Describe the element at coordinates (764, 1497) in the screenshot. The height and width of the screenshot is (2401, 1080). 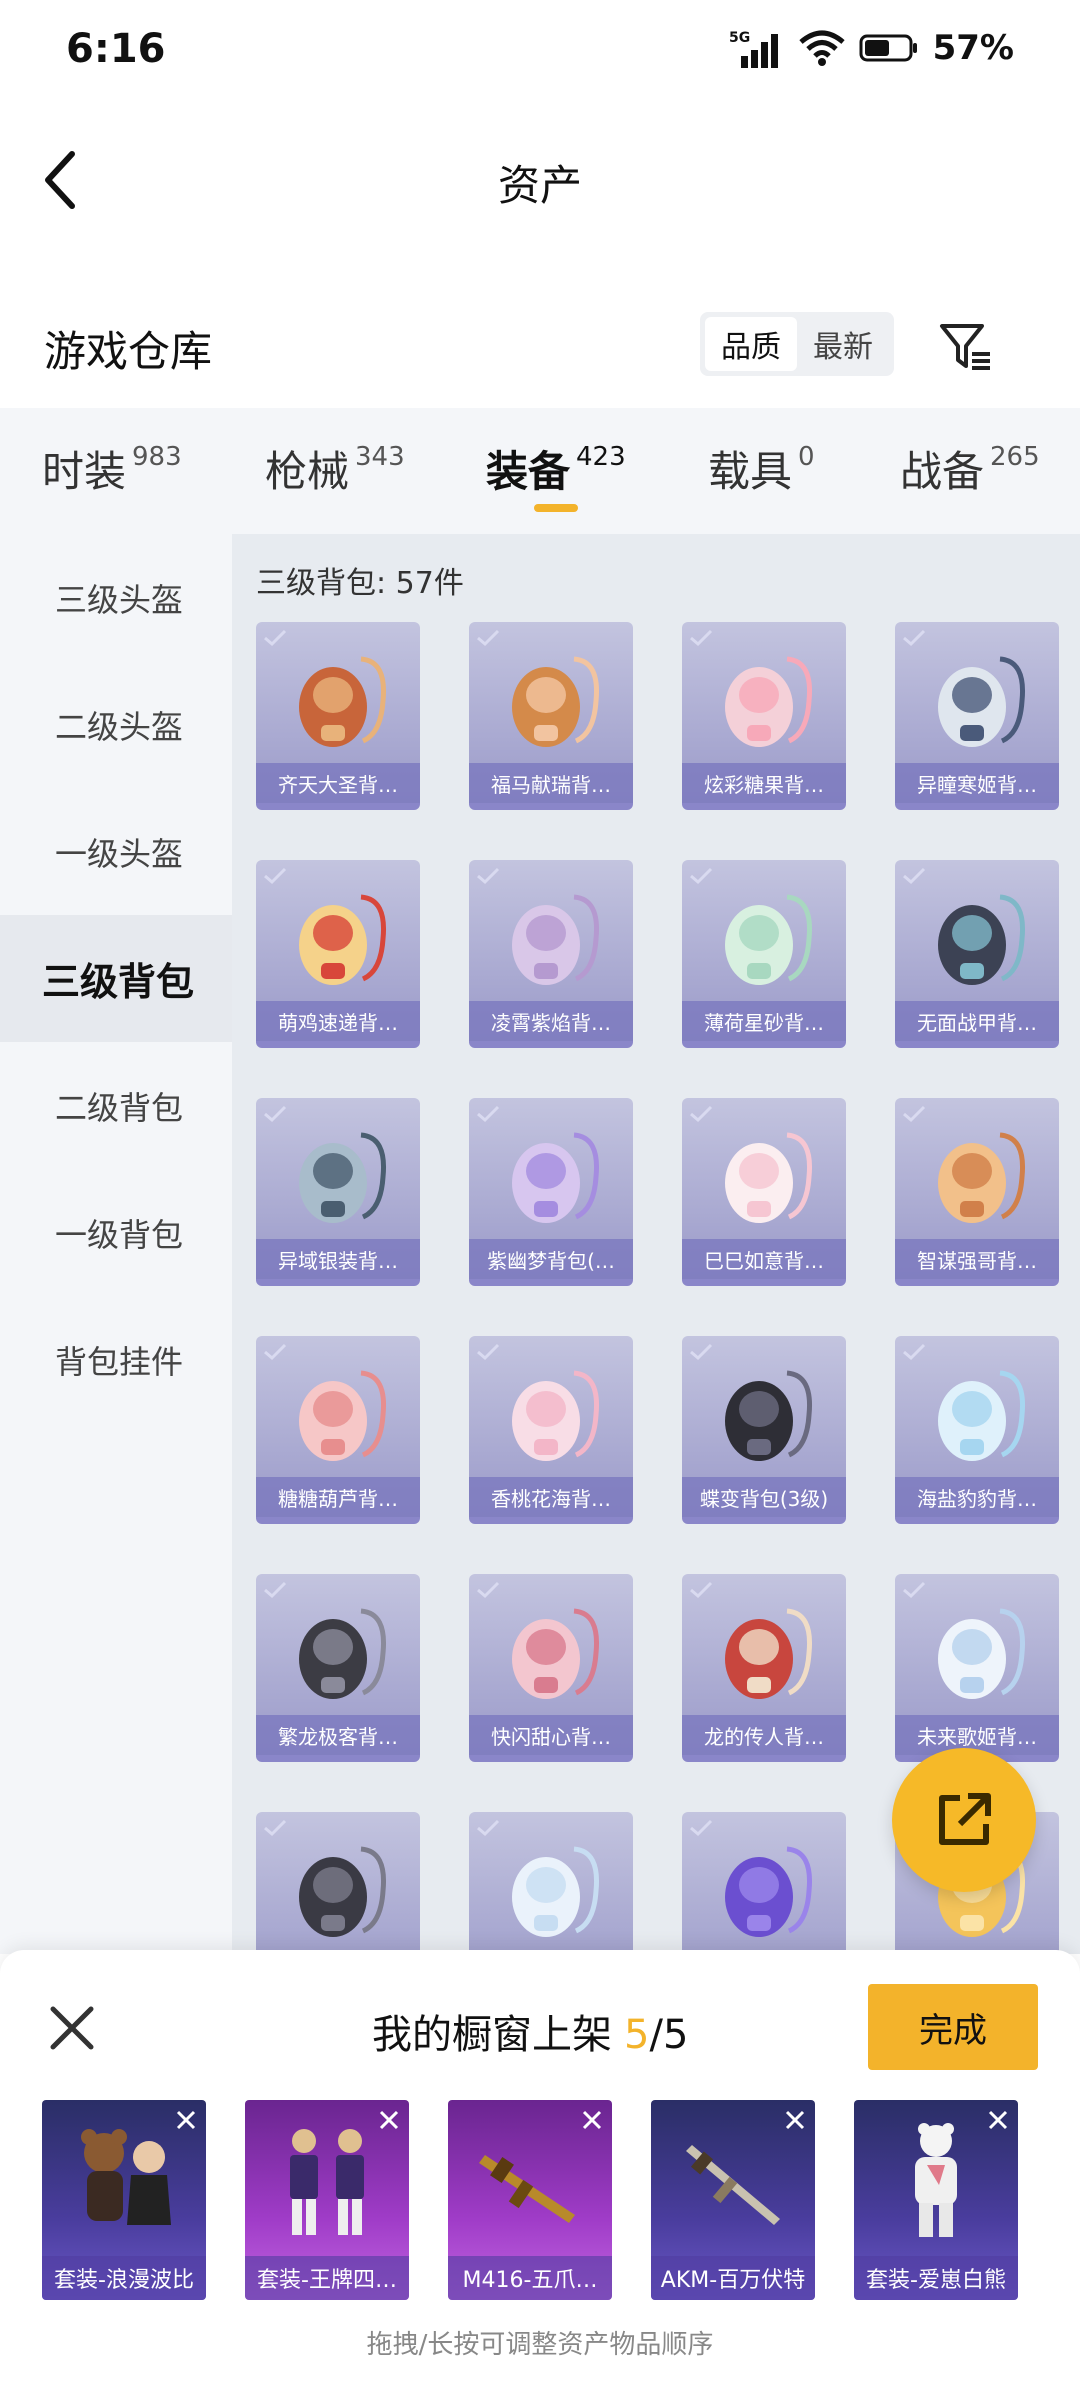
I see `backpack-item-name: 蝶变背包(3级)` at that location.